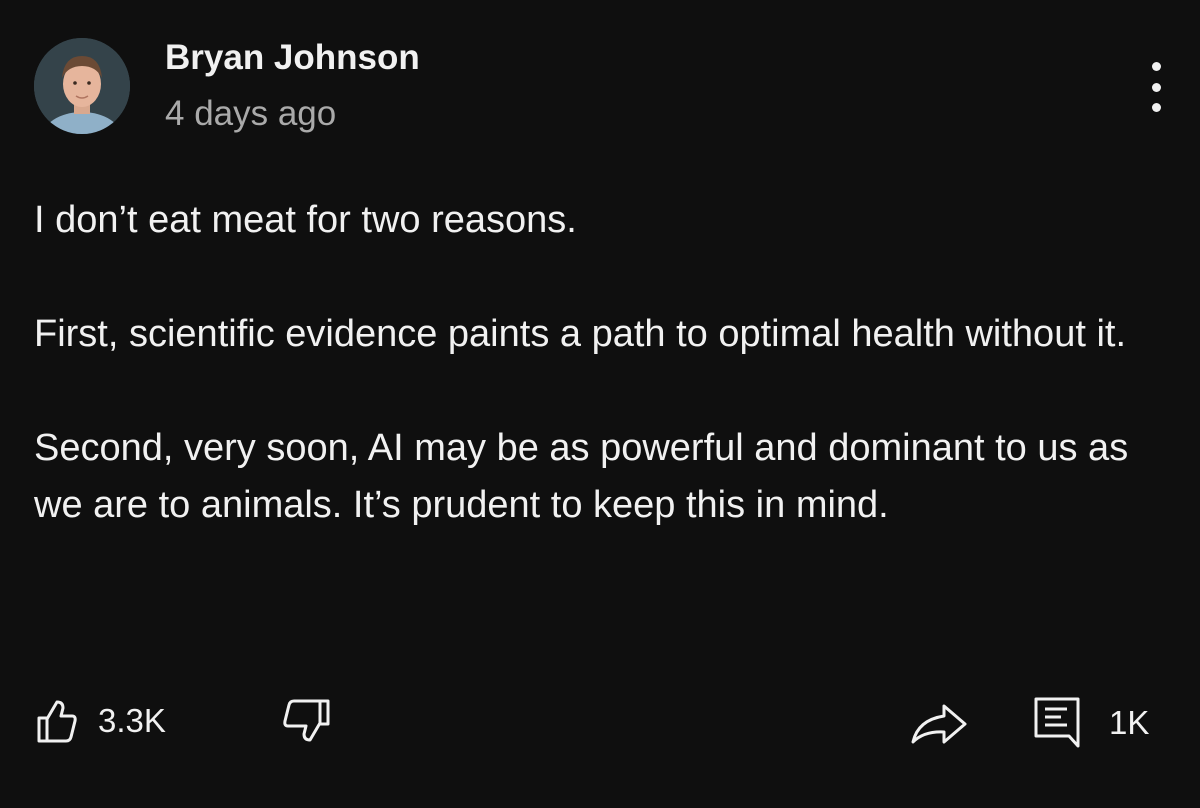 Image resolution: width=1200 pixels, height=808 pixels. What do you see at coordinates (1058, 723) in the screenshot?
I see `comment-icon` at bounding box center [1058, 723].